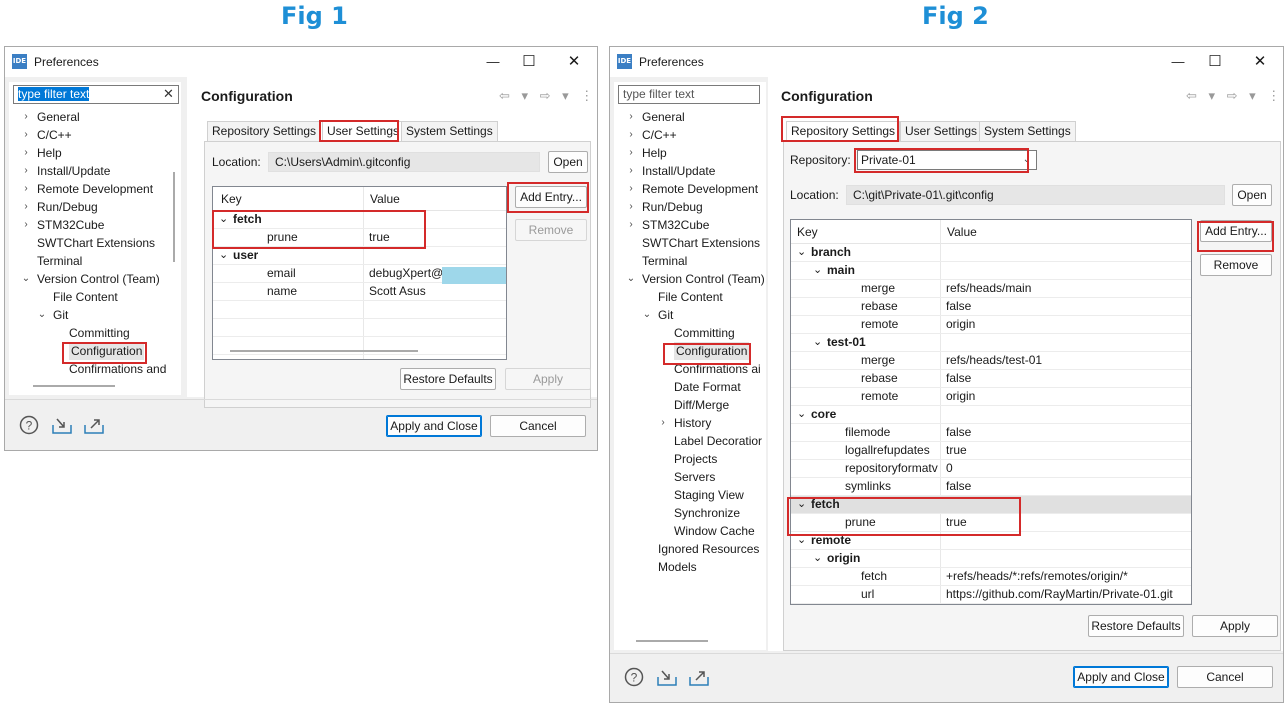 Image resolution: width=1287 pixels, height=705 pixels. I want to click on table-row: ⌄ origin, so click(991, 559).